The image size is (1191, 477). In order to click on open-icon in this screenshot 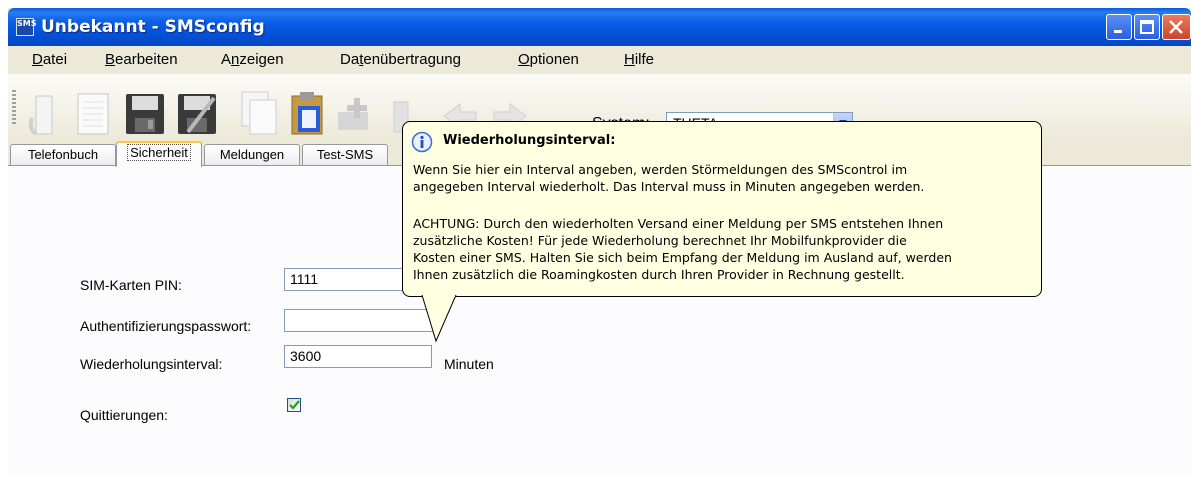, I will do `click(45, 113)`.